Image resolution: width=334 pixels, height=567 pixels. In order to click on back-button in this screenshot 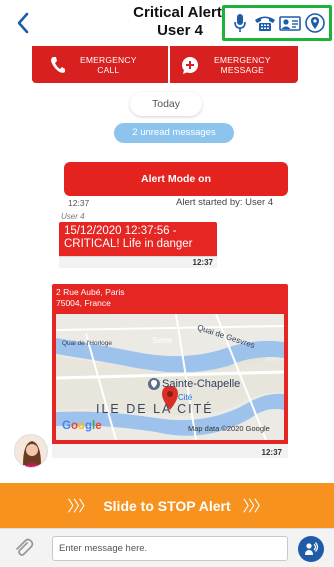, I will do `click(23, 23)`.